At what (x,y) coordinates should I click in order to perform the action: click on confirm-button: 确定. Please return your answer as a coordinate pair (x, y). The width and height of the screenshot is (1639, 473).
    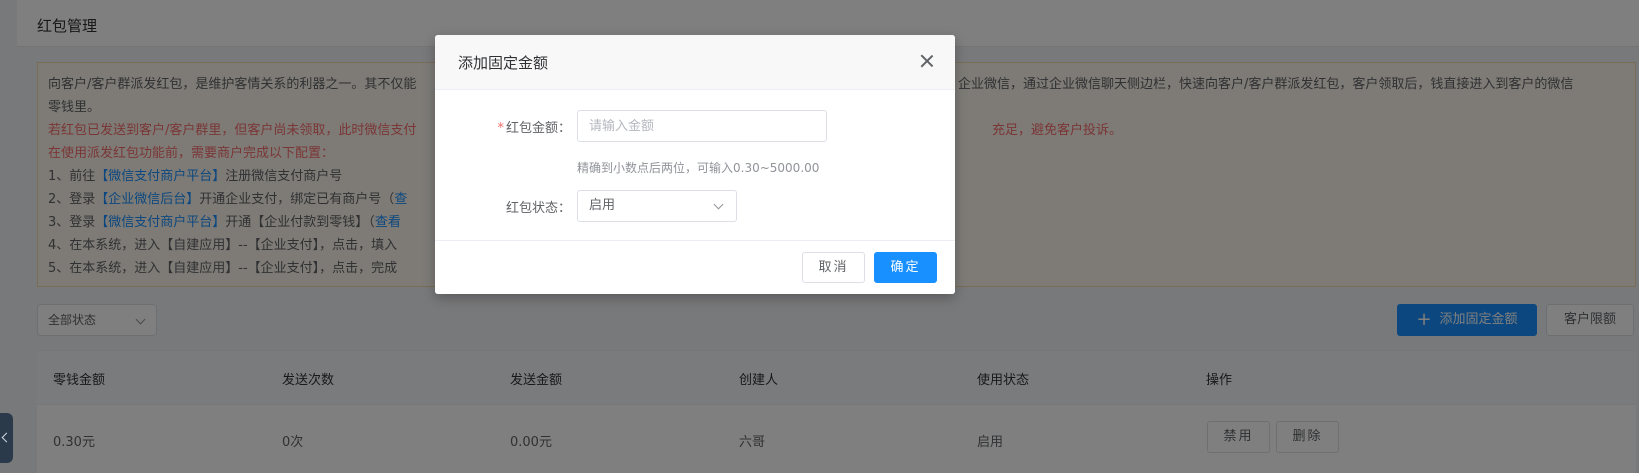
    Looking at the image, I should click on (905, 267).